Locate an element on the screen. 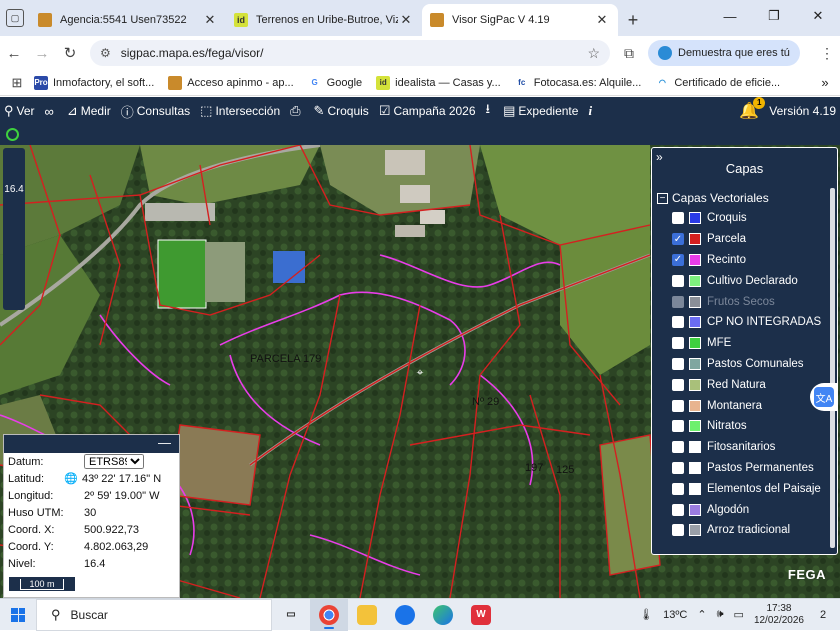  medir-button: ⊿ Medir is located at coordinates (89, 111).